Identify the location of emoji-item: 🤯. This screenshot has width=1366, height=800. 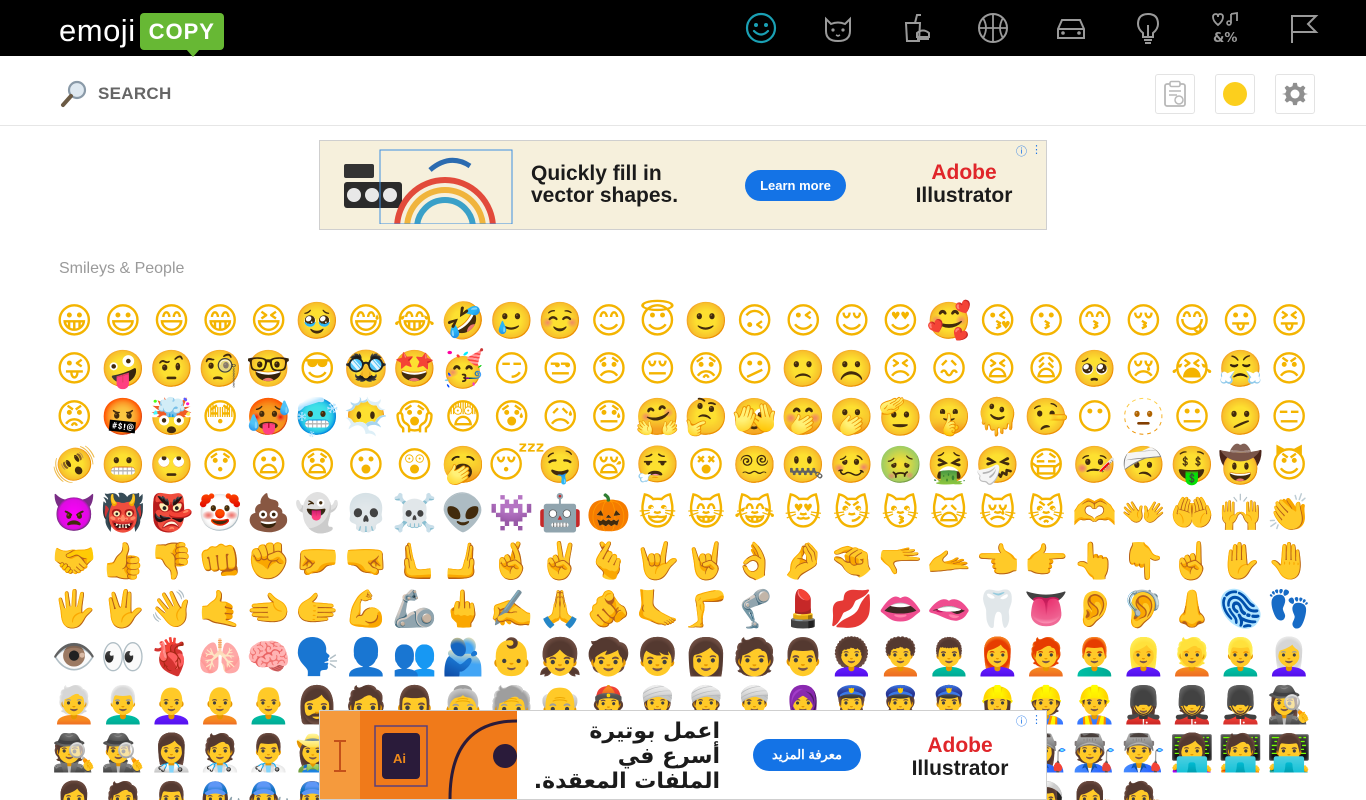
(171, 418).